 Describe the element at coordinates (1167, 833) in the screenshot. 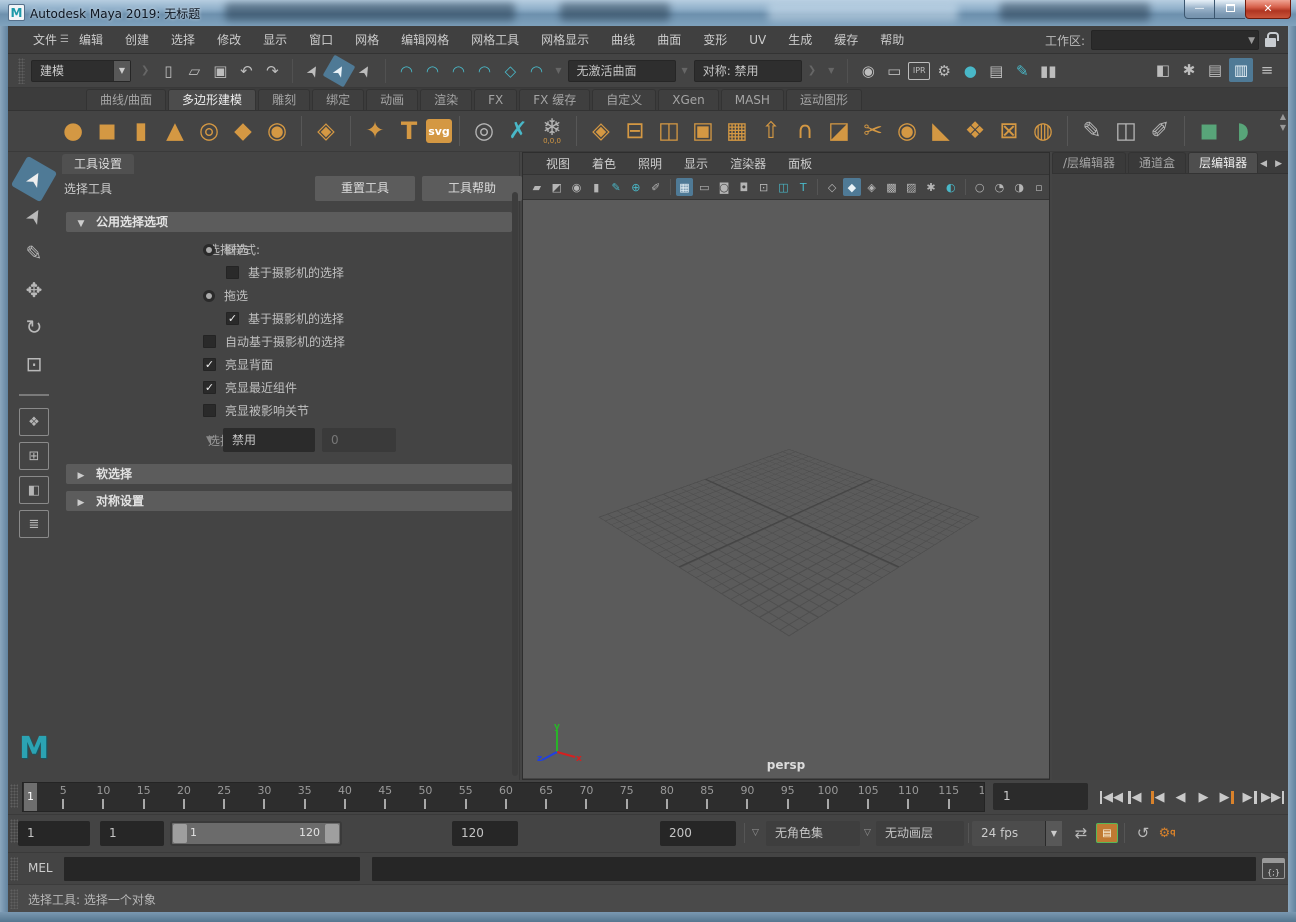

I see `animation-preferences-icon: ⚙ 𐞥` at that location.